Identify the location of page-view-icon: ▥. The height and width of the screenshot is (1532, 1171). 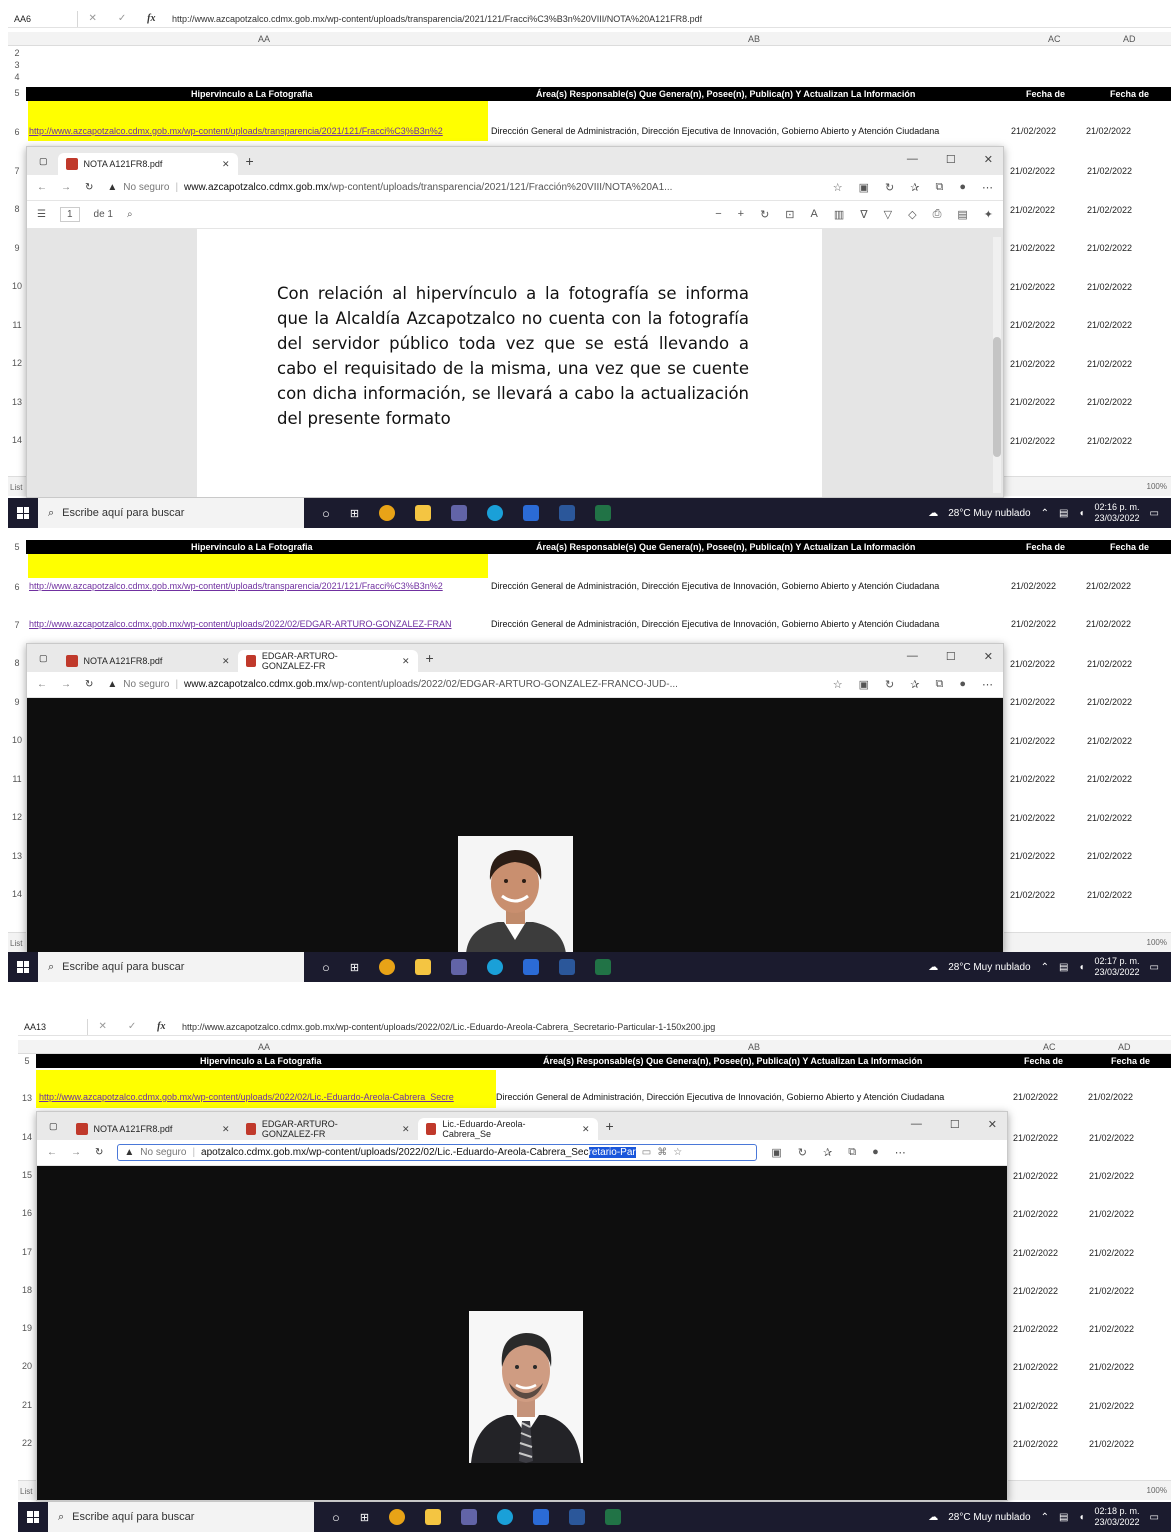
(839, 214).